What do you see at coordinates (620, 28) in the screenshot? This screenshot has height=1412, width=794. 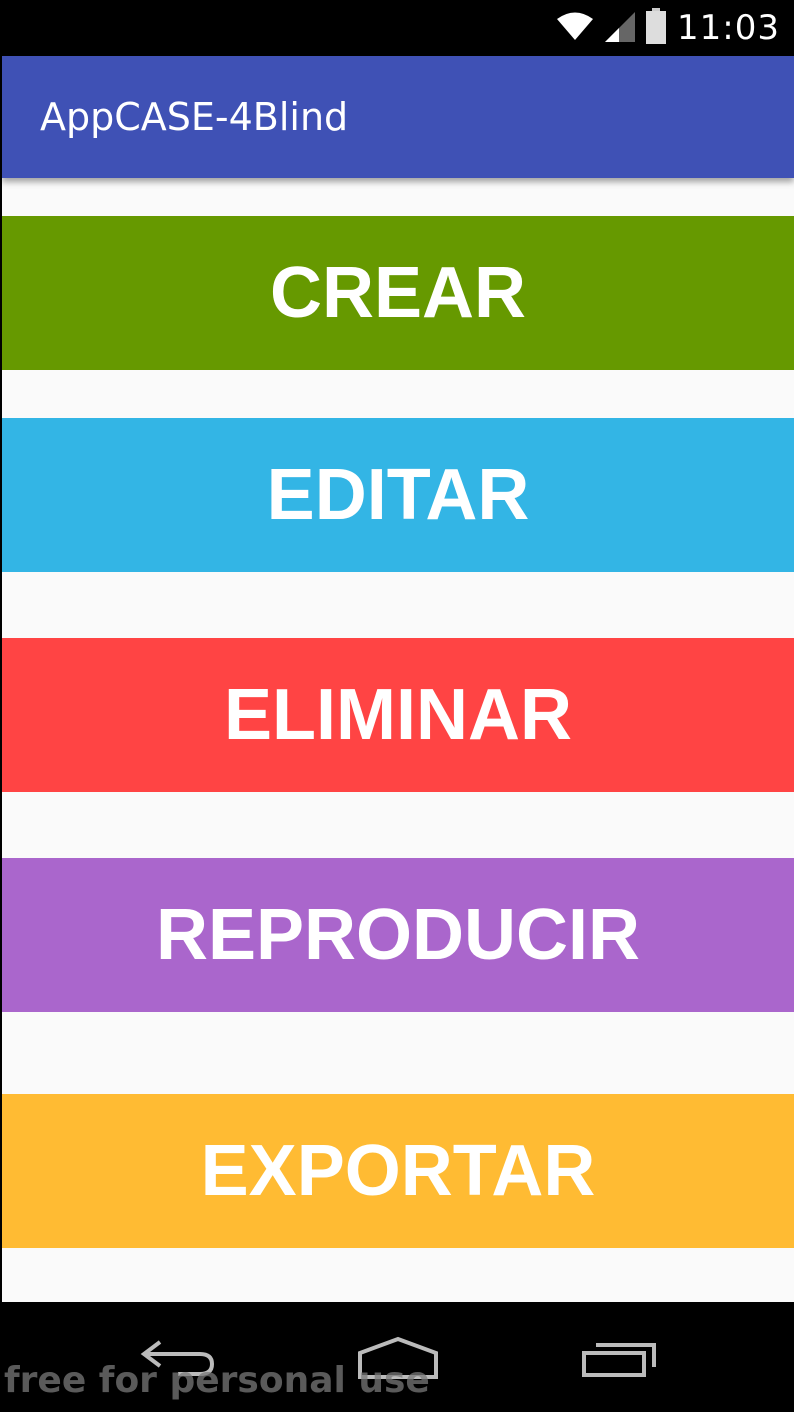 I see `signal-icon` at bounding box center [620, 28].